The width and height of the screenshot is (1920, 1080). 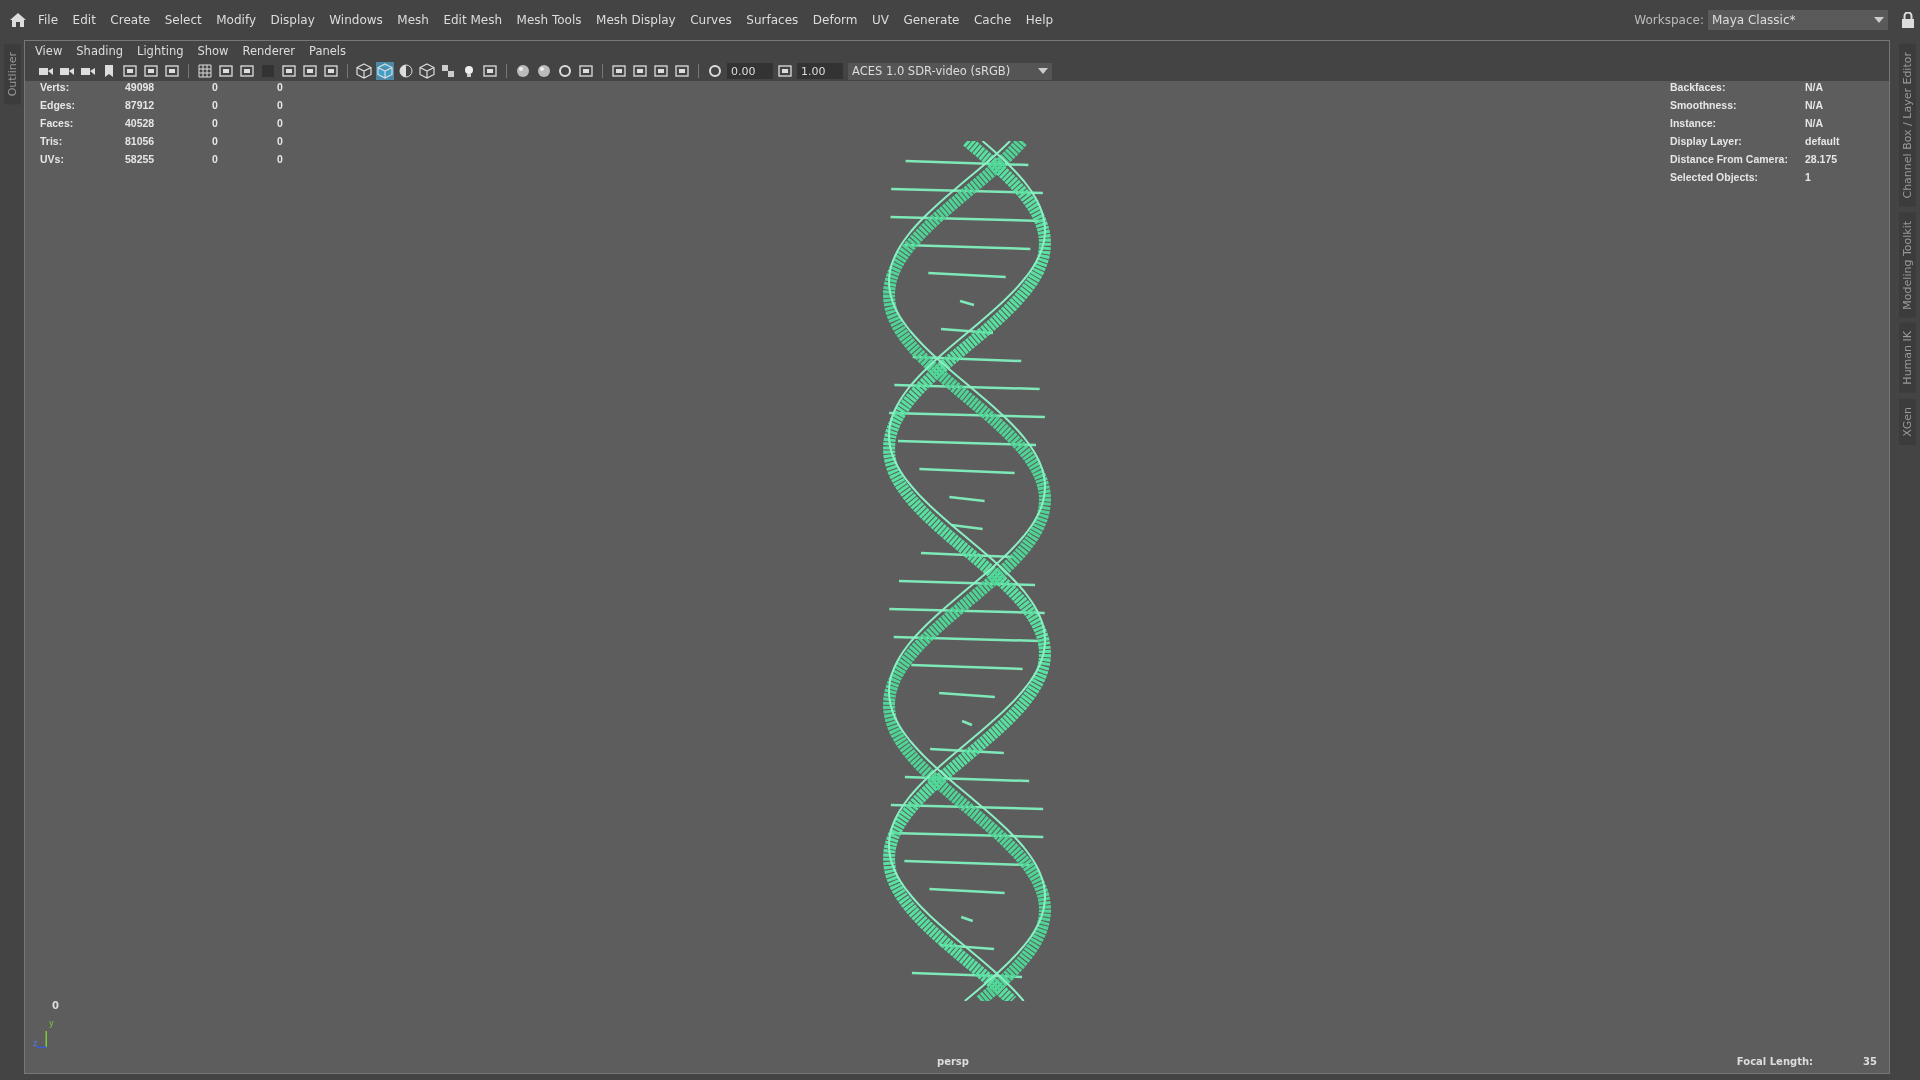 What do you see at coordinates (356, 20) in the screenshot?
I see `menu-item: Windows` at bounding box center [356, 20].